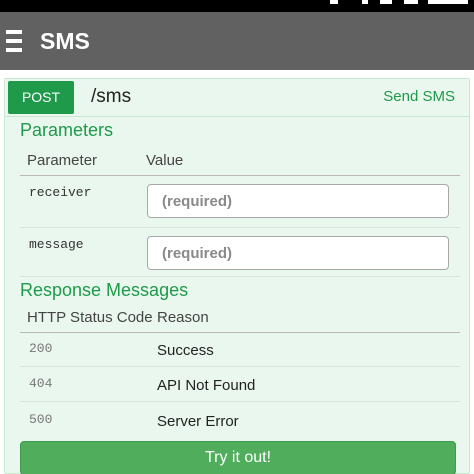 This screenshot has width=474, height=474. Describe the element at coordinates (365, 2) in the screenshot. I see `wifi-icon` at that location.